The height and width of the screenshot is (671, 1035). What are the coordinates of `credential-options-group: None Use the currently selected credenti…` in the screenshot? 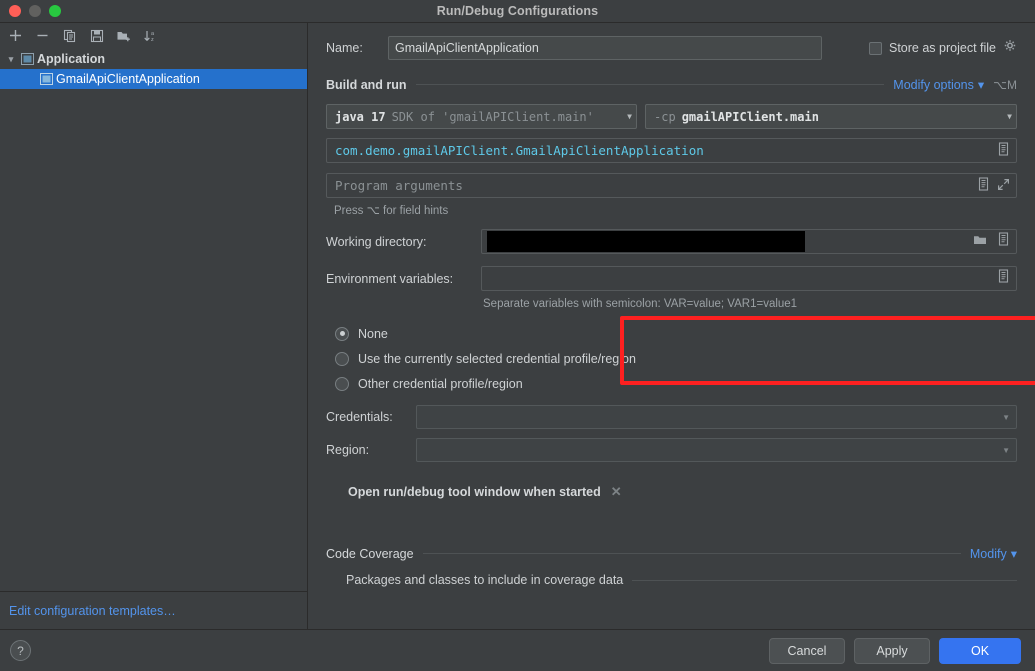 It's located at (671, 358).